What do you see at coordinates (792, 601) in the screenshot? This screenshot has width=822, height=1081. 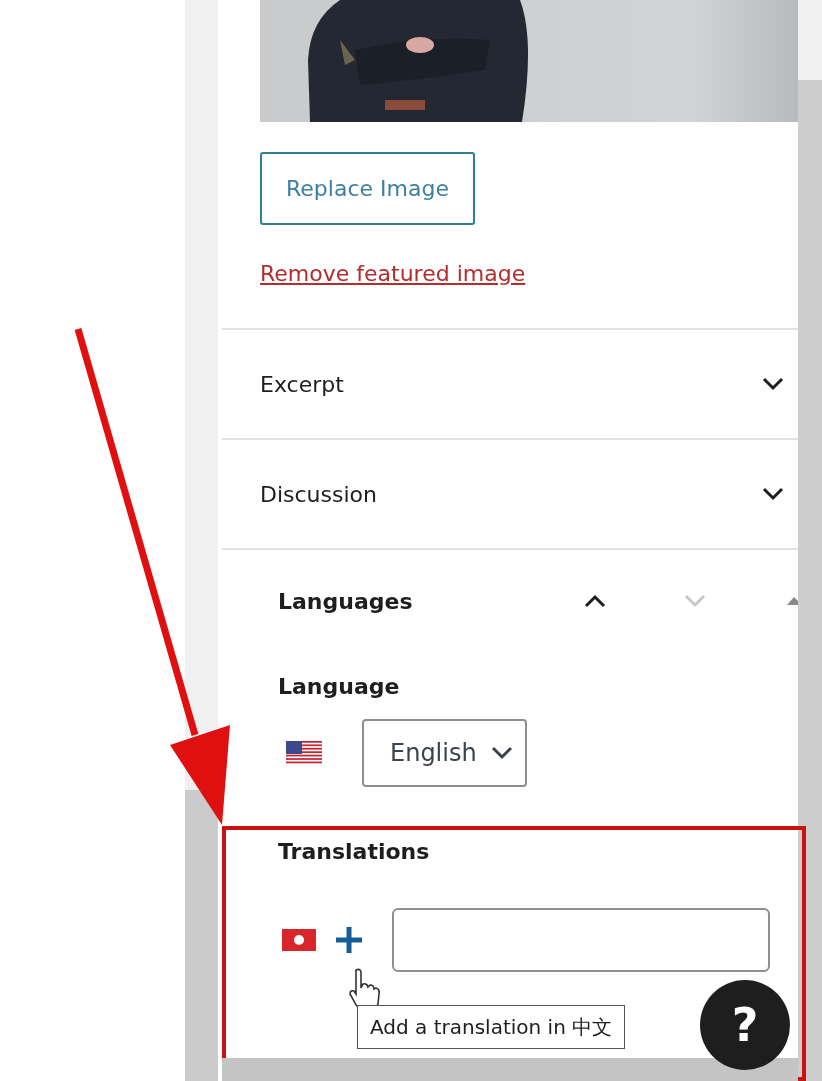 I see `move-up-icon` at bounding box center [792, 601].